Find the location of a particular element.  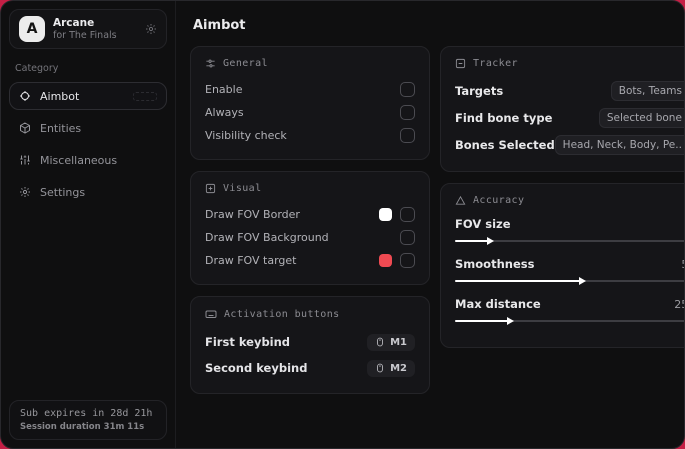

page-title: Aimbot is located at coordinates (219, 25).